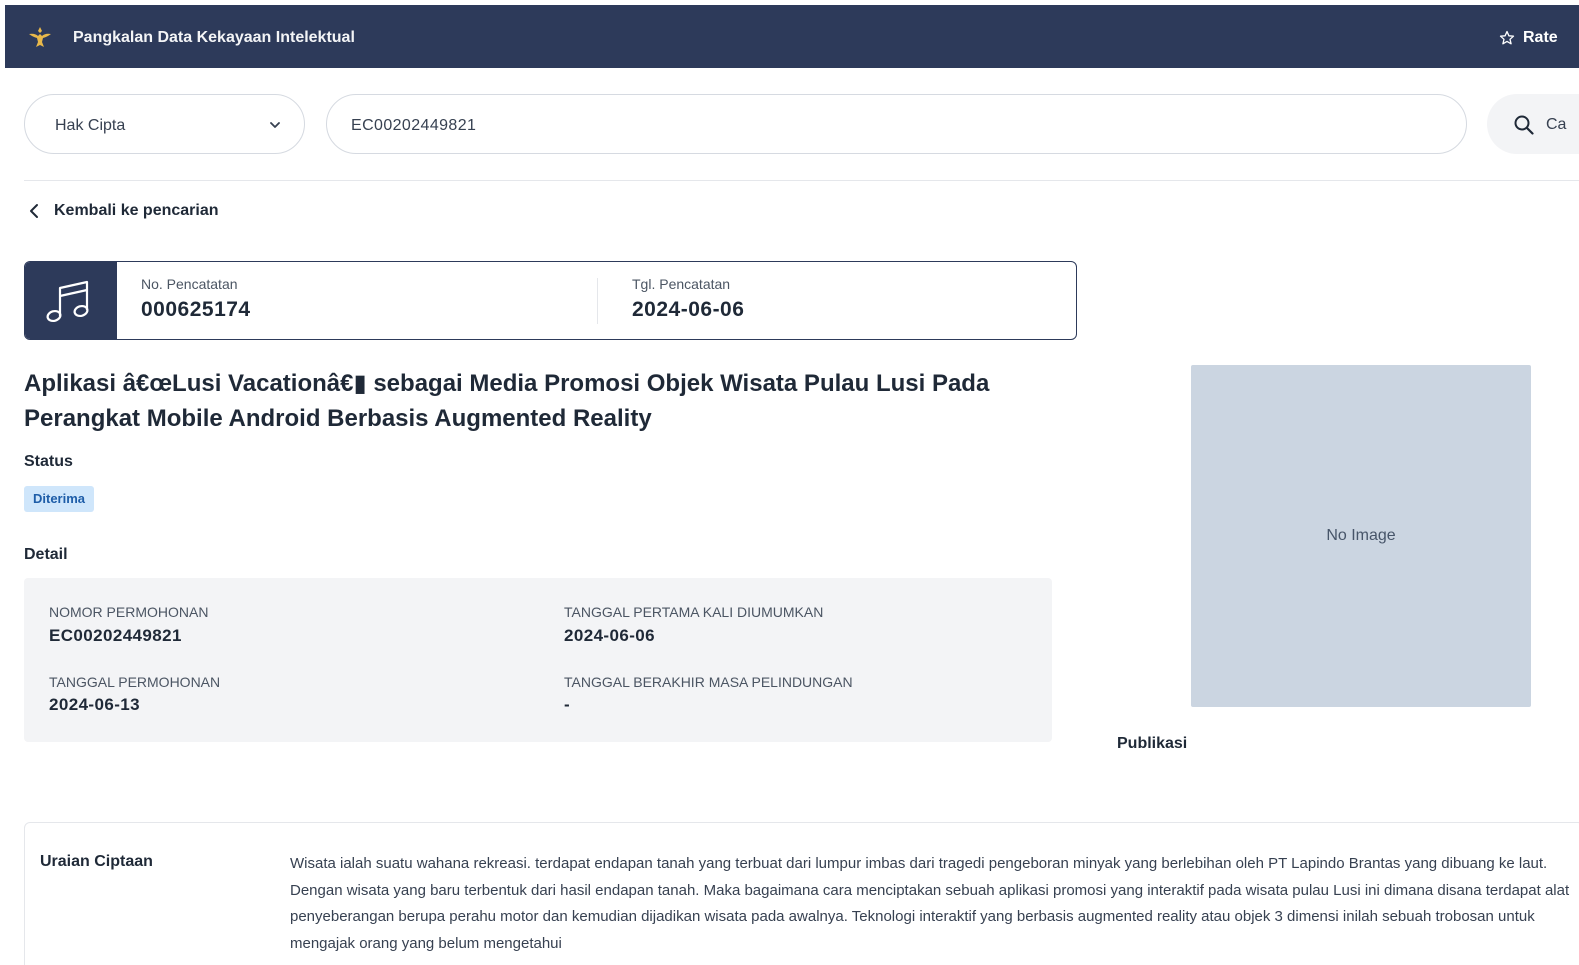  Describe the element at coordinates (1507, 37) in the screenshot. I see `star-icon` at that location.